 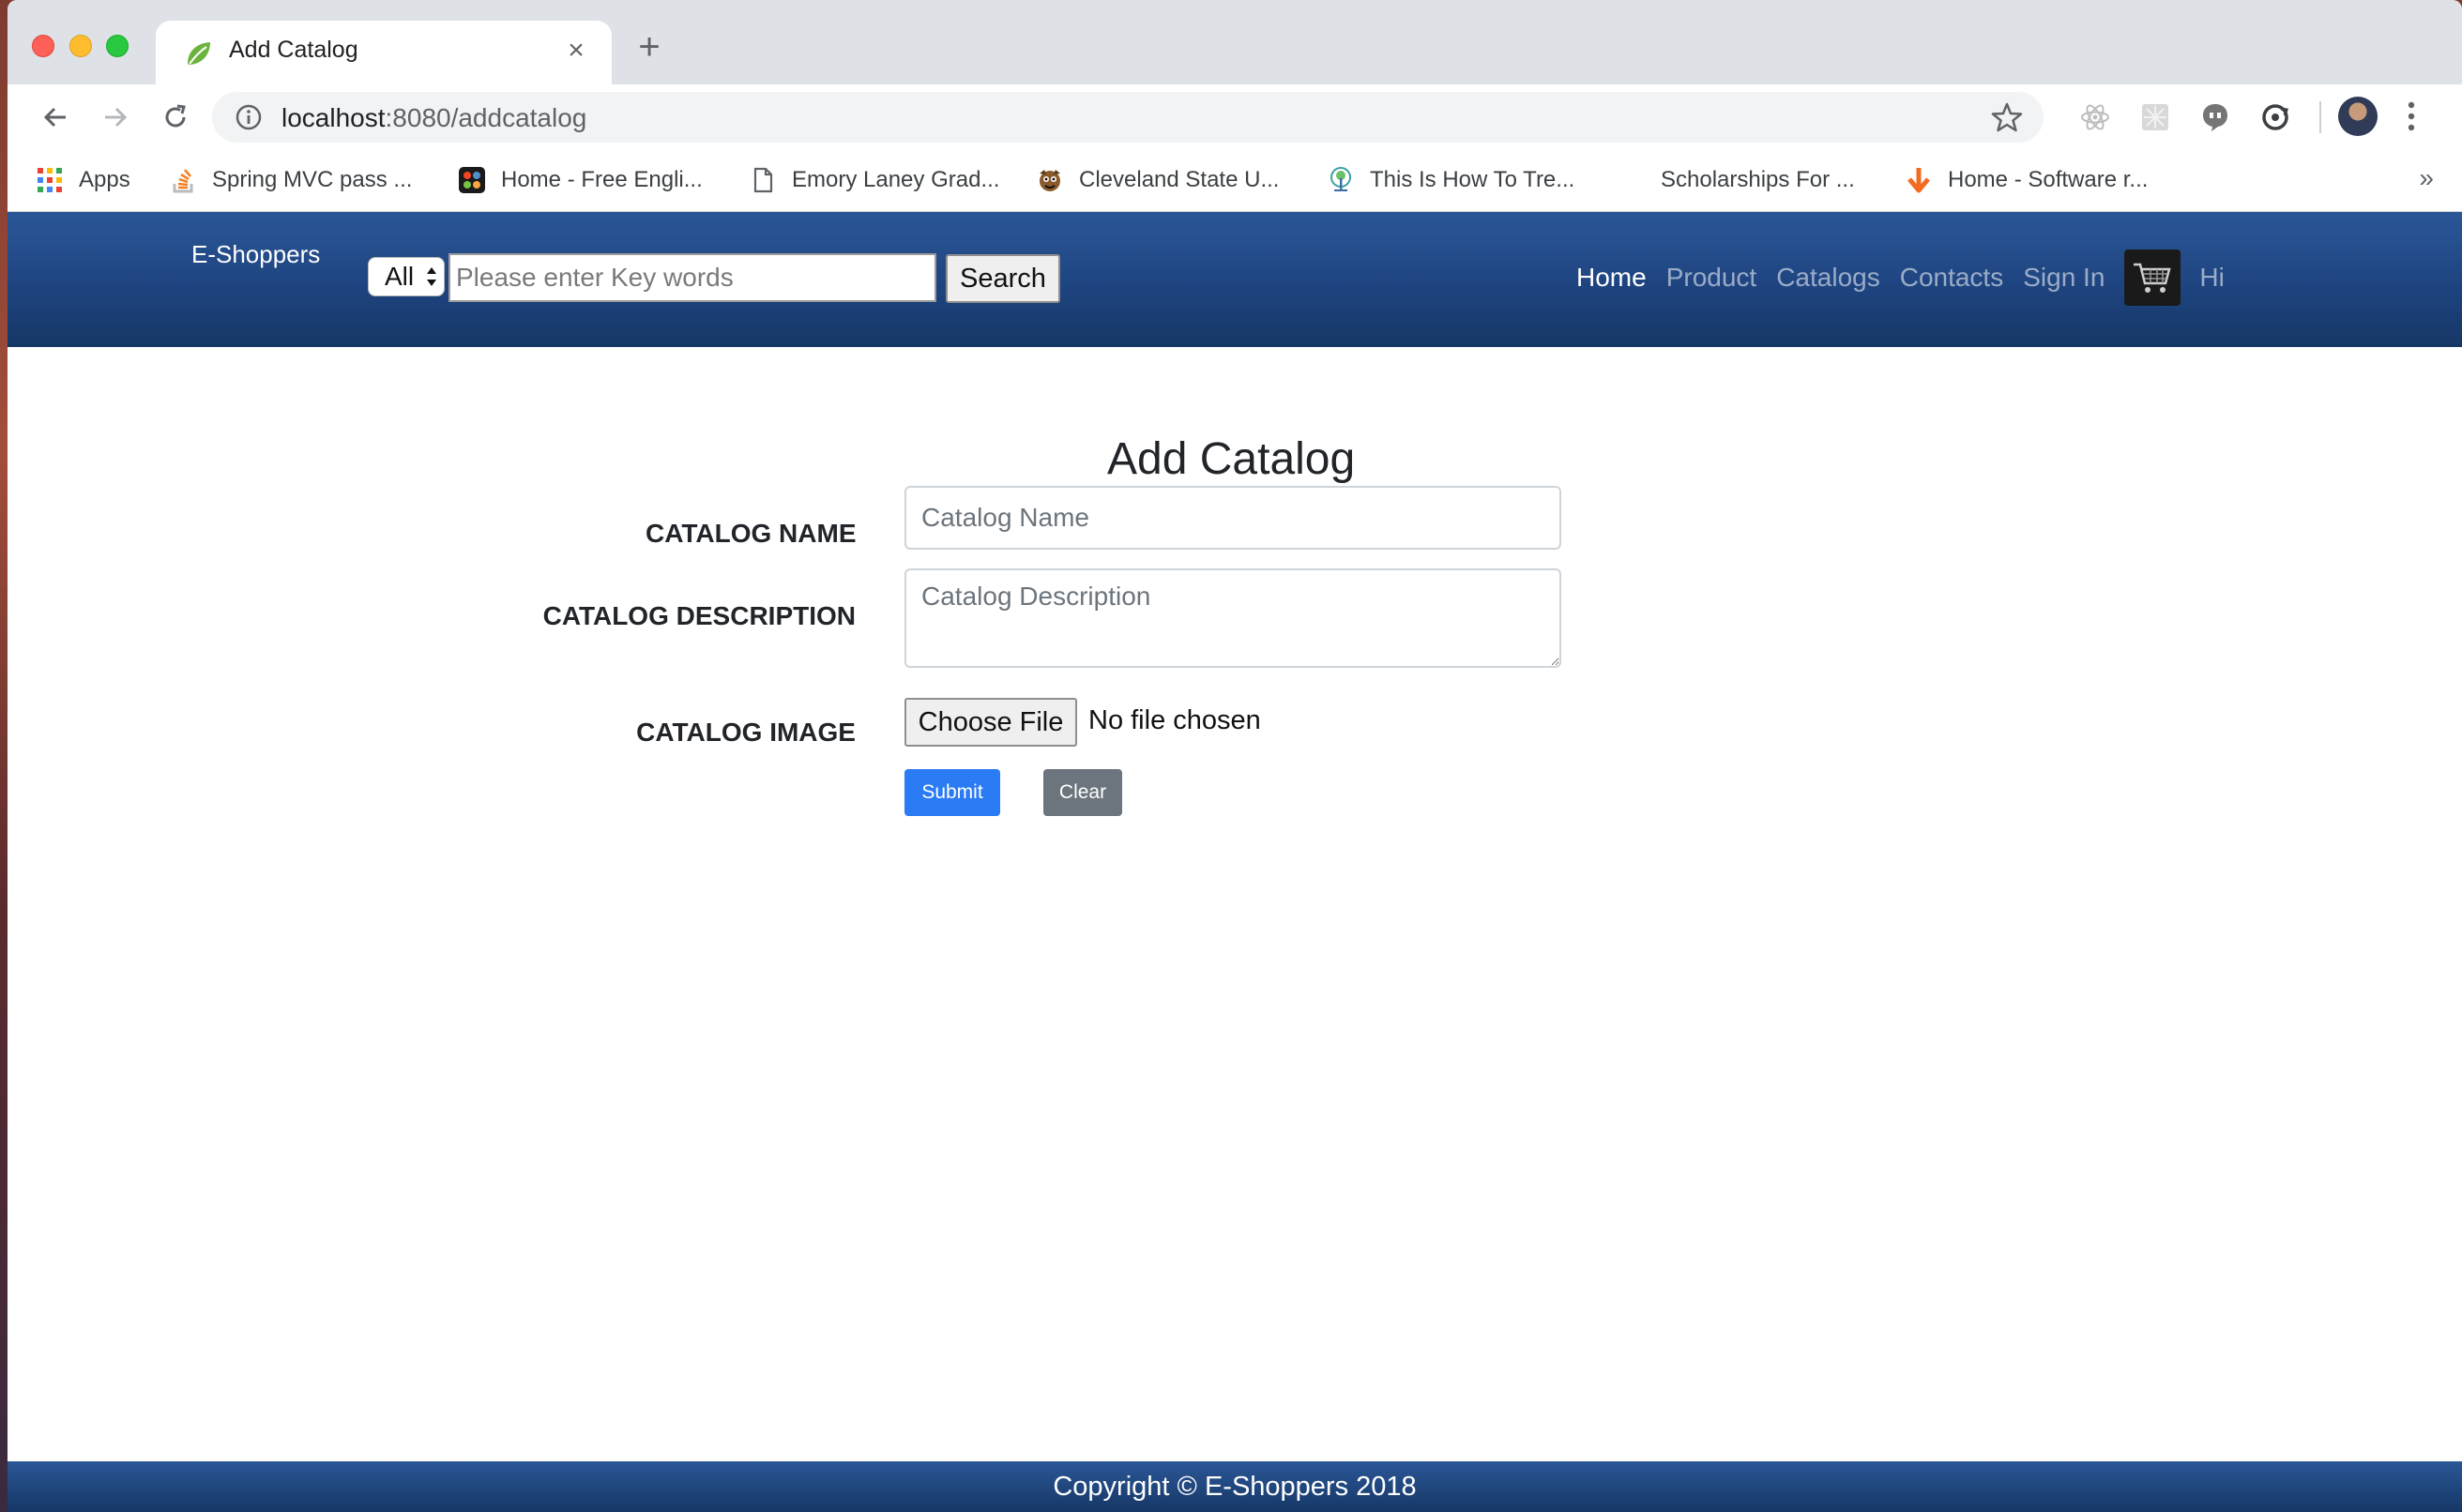 What do you see at coordinates (104, 179) in the screenshot?
I see `bookmark-label: Apps` at bounding box center [104, 179].